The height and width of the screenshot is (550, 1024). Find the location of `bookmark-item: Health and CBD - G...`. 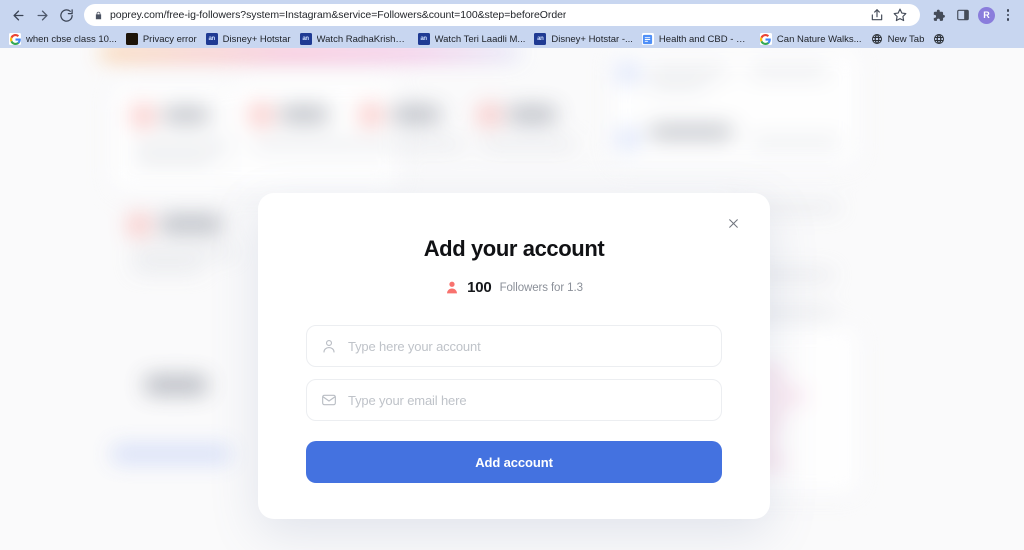

bookmark-item: Health and CBD - G... is located at coordinates (698, 39).